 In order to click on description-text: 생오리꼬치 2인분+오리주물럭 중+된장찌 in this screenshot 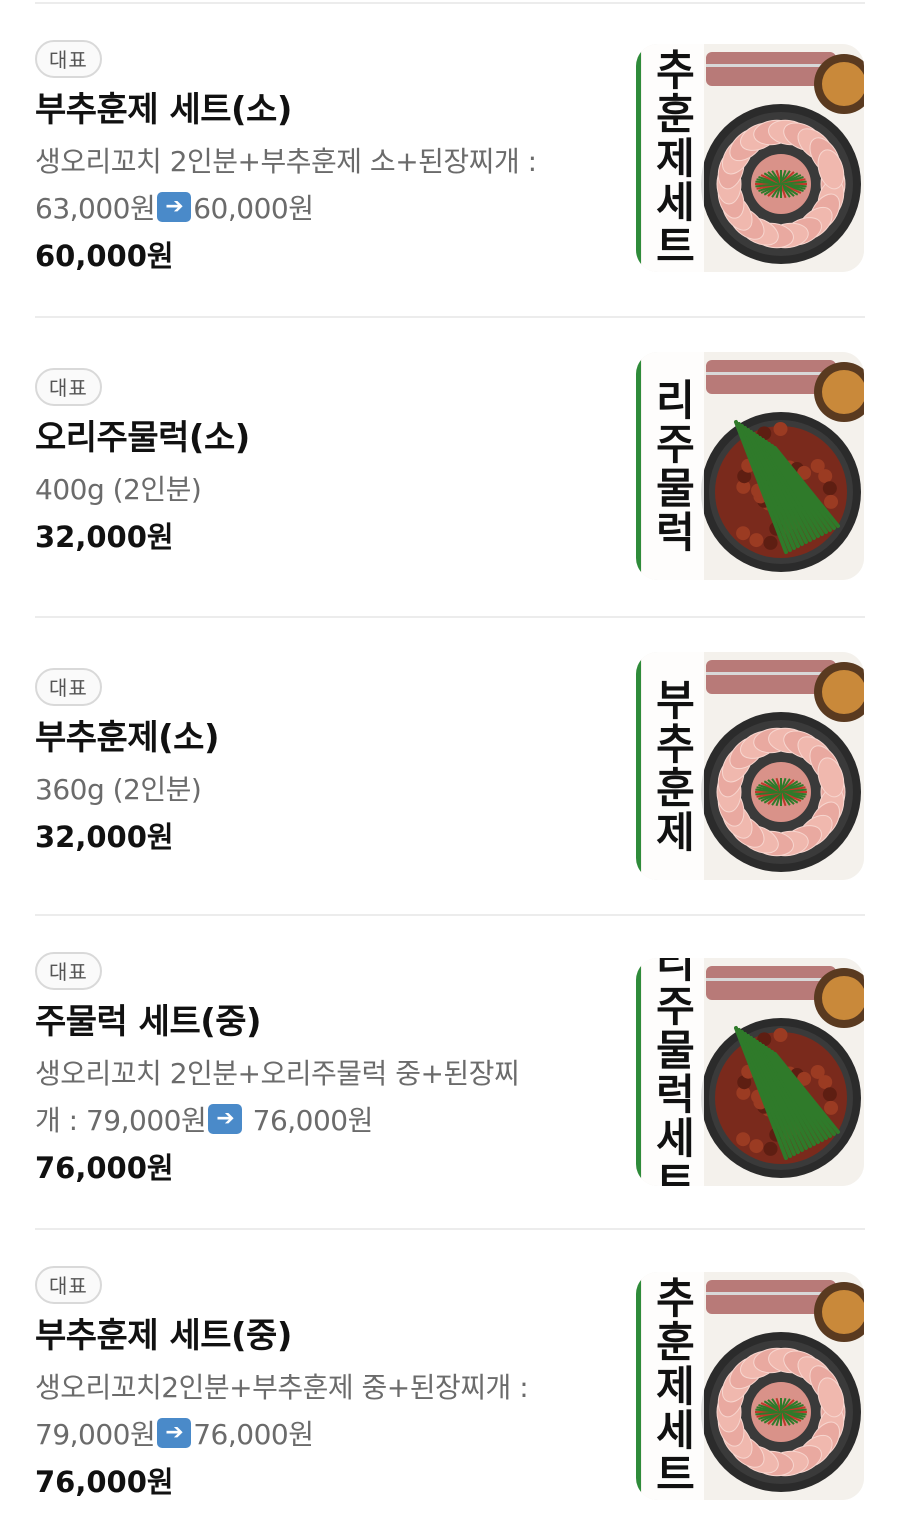, I will do `click(277, 1073)`.